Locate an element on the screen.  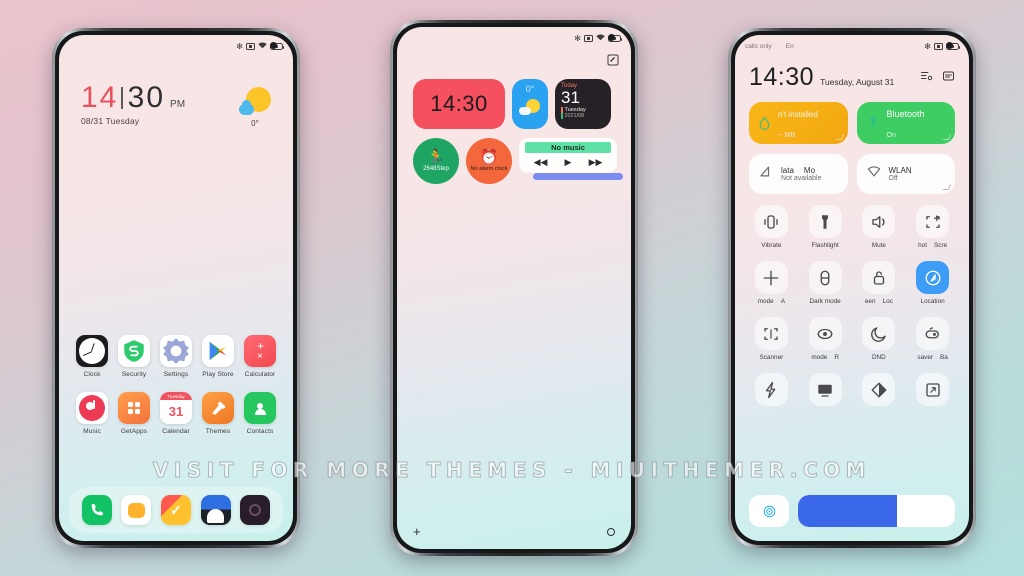
toggle-rotate-screen is located at coordinates (932, 391).